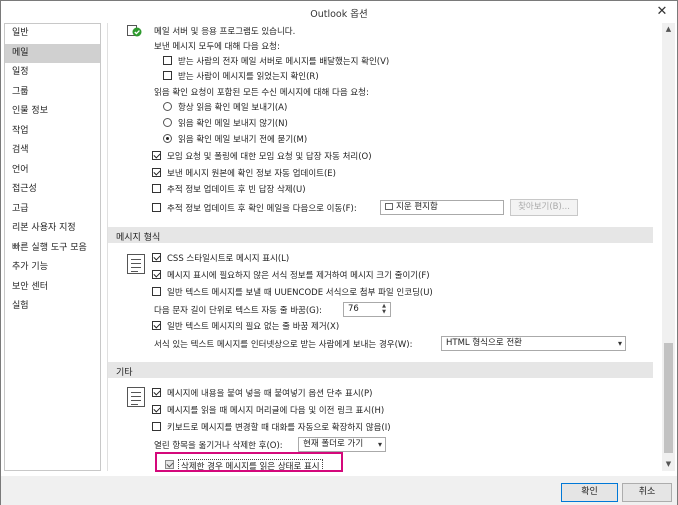 The width and height of the screenshot is (678, 505). Describe the element at coordinates (284, 62) in the screenshot. I see `delivery-receipt-label: 받는 사람의 전자 메일 서버로 메시지를 배달했는지 확인(V)` at that location.